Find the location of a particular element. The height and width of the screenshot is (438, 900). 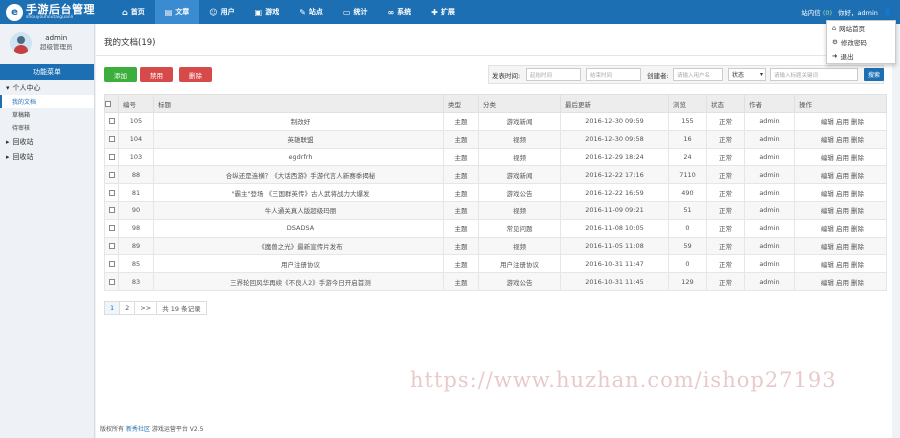

nav-articles: ▤ 文章 is located at coordinates (177, 12).